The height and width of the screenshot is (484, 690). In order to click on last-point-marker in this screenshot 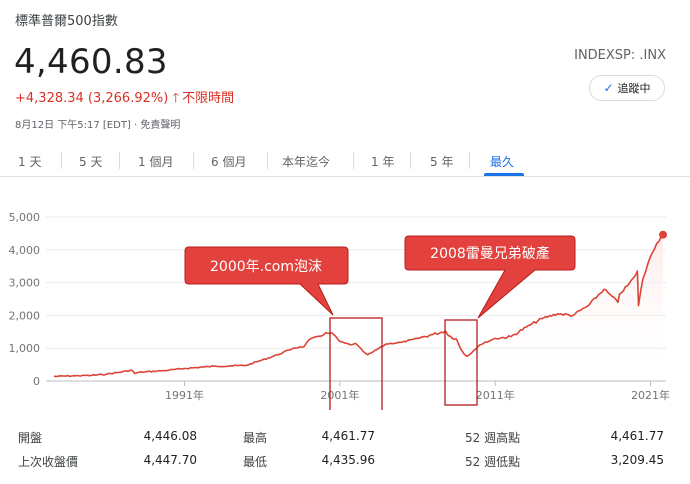, I will do `click(663, 234)`.